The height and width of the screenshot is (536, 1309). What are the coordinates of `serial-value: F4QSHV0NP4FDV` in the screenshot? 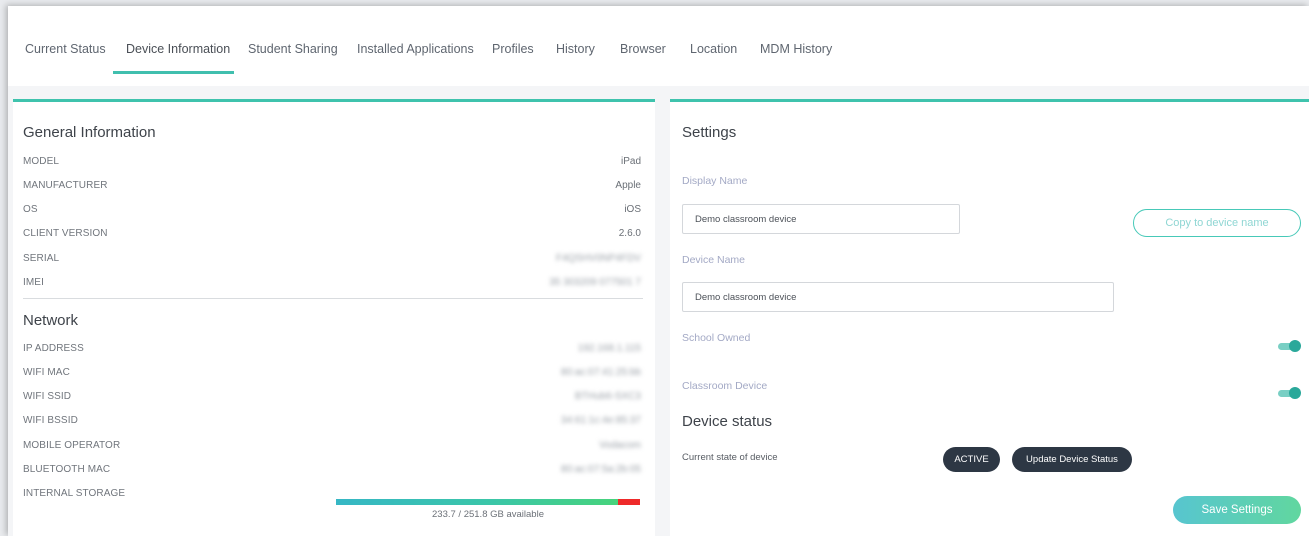 It's located at (598, 258).